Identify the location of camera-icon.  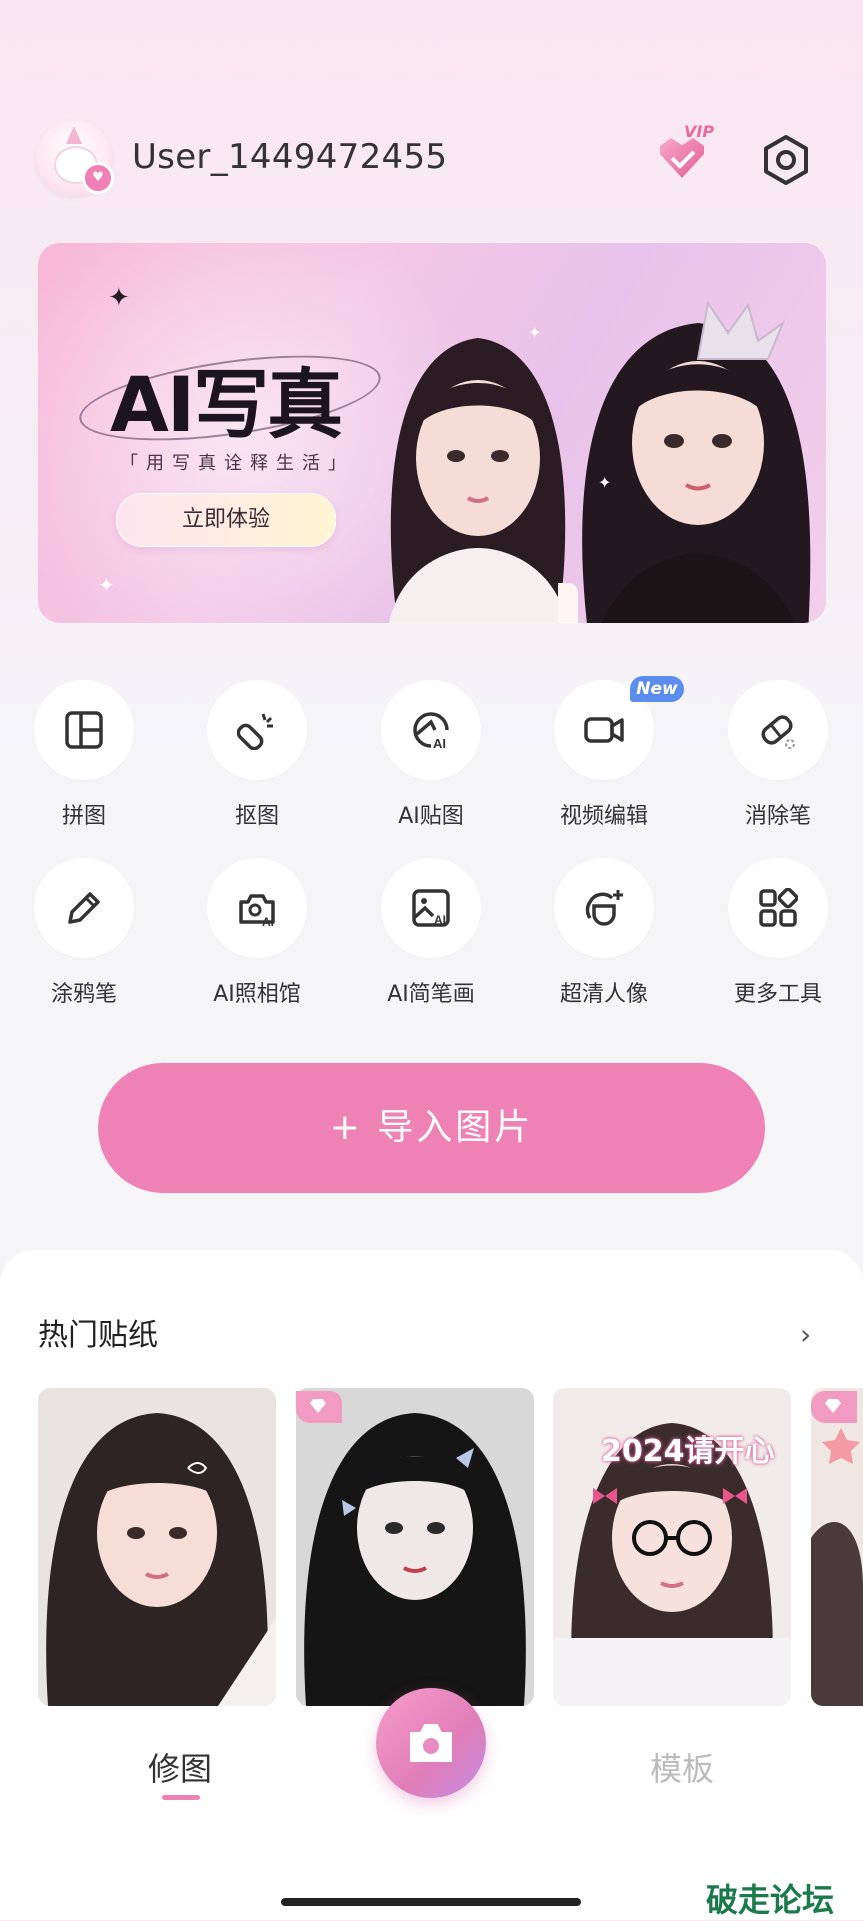
(431, 1743).